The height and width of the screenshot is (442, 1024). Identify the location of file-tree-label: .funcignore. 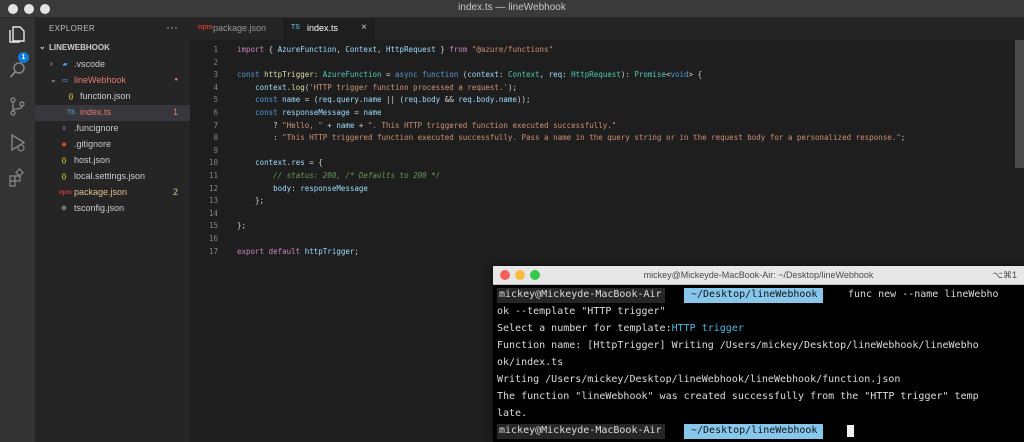
(96, 128).